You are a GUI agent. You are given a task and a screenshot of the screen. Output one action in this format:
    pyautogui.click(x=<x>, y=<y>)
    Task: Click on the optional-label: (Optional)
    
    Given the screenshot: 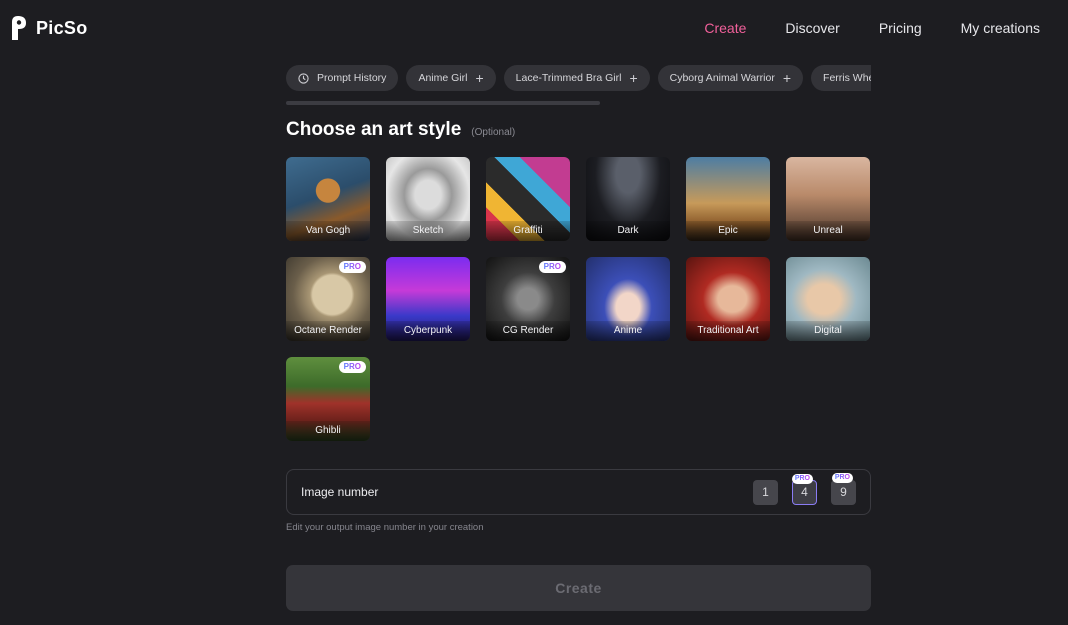 What is the action you would take?
    pyautogui.click(x=493, y=132)
    